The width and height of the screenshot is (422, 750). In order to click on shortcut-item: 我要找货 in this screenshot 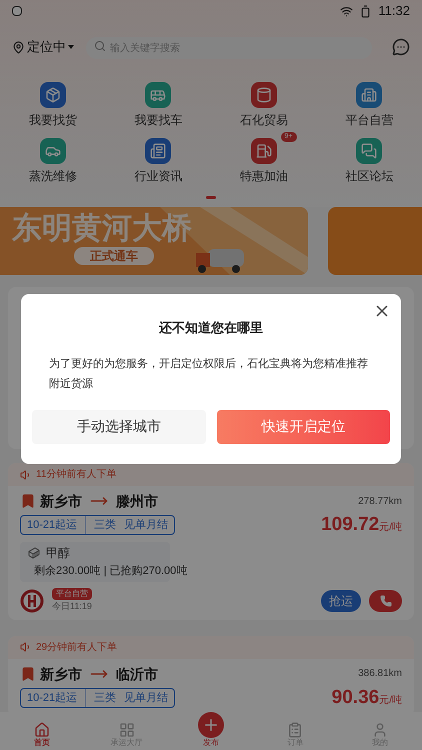, I will do `click(53, 104)`.